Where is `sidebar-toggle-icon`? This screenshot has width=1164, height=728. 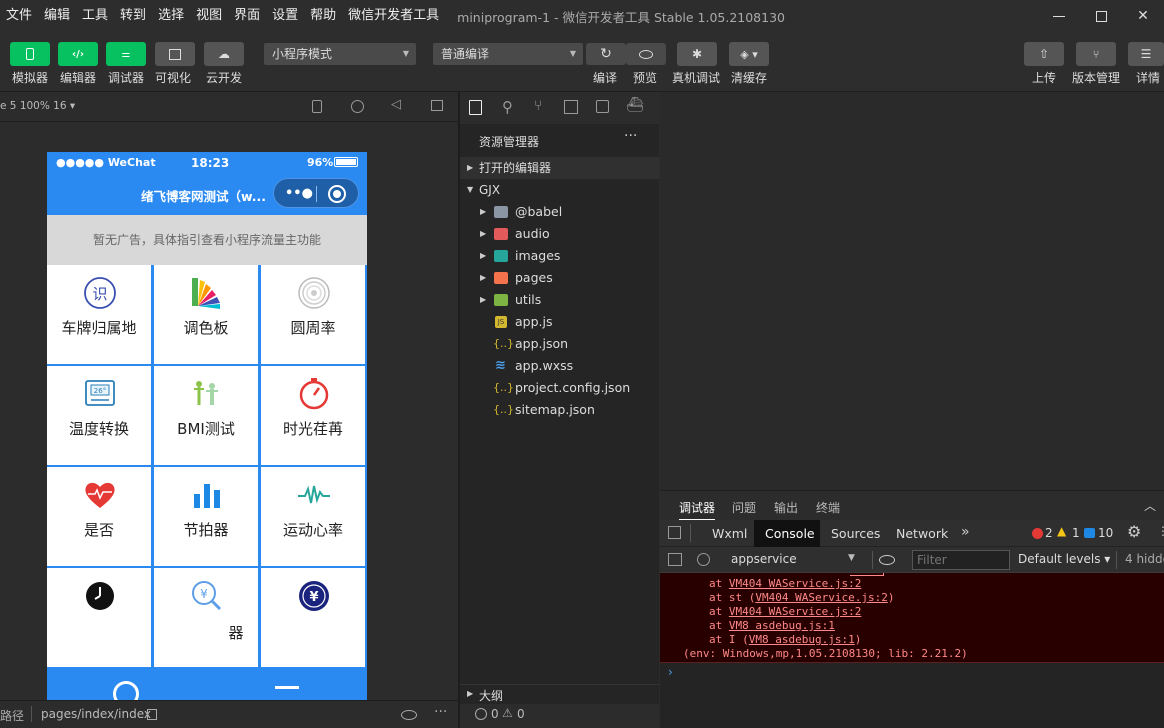
sidebar-toggle-icon is located at coordinates (675, 559).